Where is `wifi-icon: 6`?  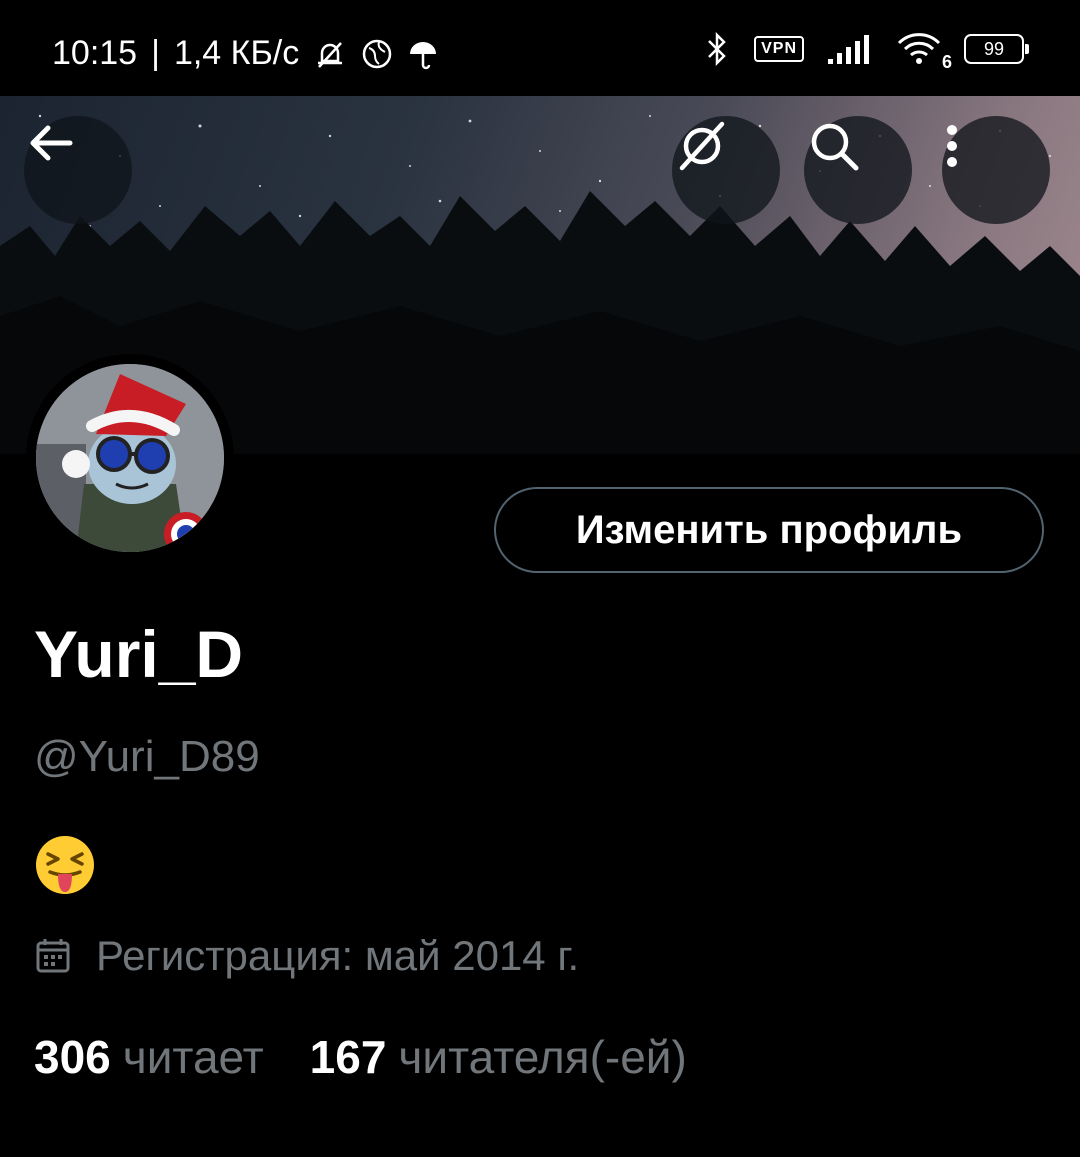
wifi-icon: 6 is located at coordinates (924, 51).